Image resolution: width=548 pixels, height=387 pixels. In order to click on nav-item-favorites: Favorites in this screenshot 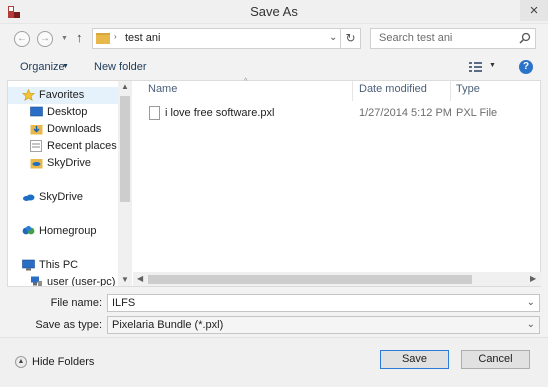, I will do `click(63, 95)`.